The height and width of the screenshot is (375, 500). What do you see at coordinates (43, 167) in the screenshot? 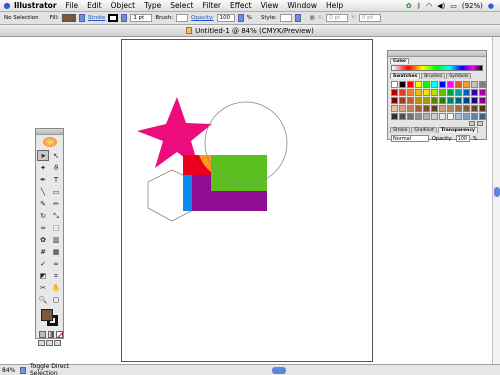
I see `magic-wand-tool: ✦` at bounding box center [43, 167].